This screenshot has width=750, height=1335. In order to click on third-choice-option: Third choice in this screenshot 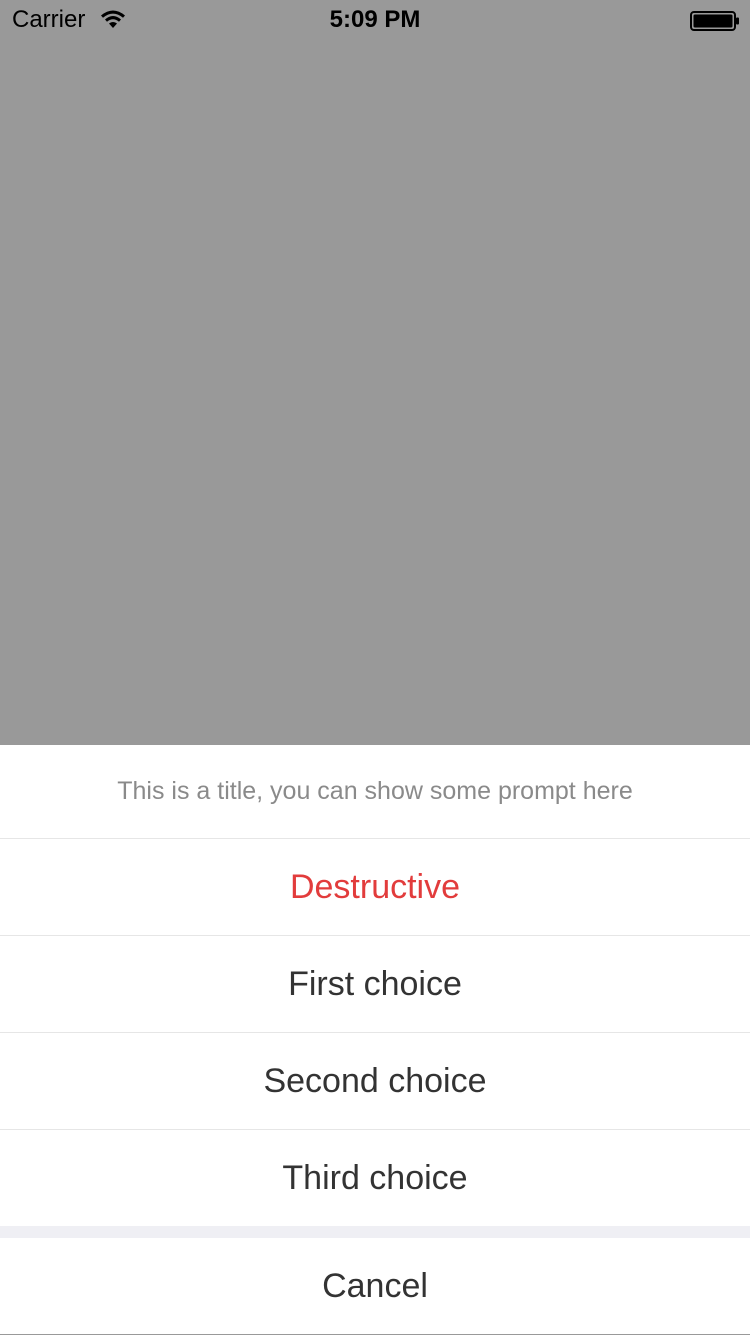, I will do `click(375, 1178)`.